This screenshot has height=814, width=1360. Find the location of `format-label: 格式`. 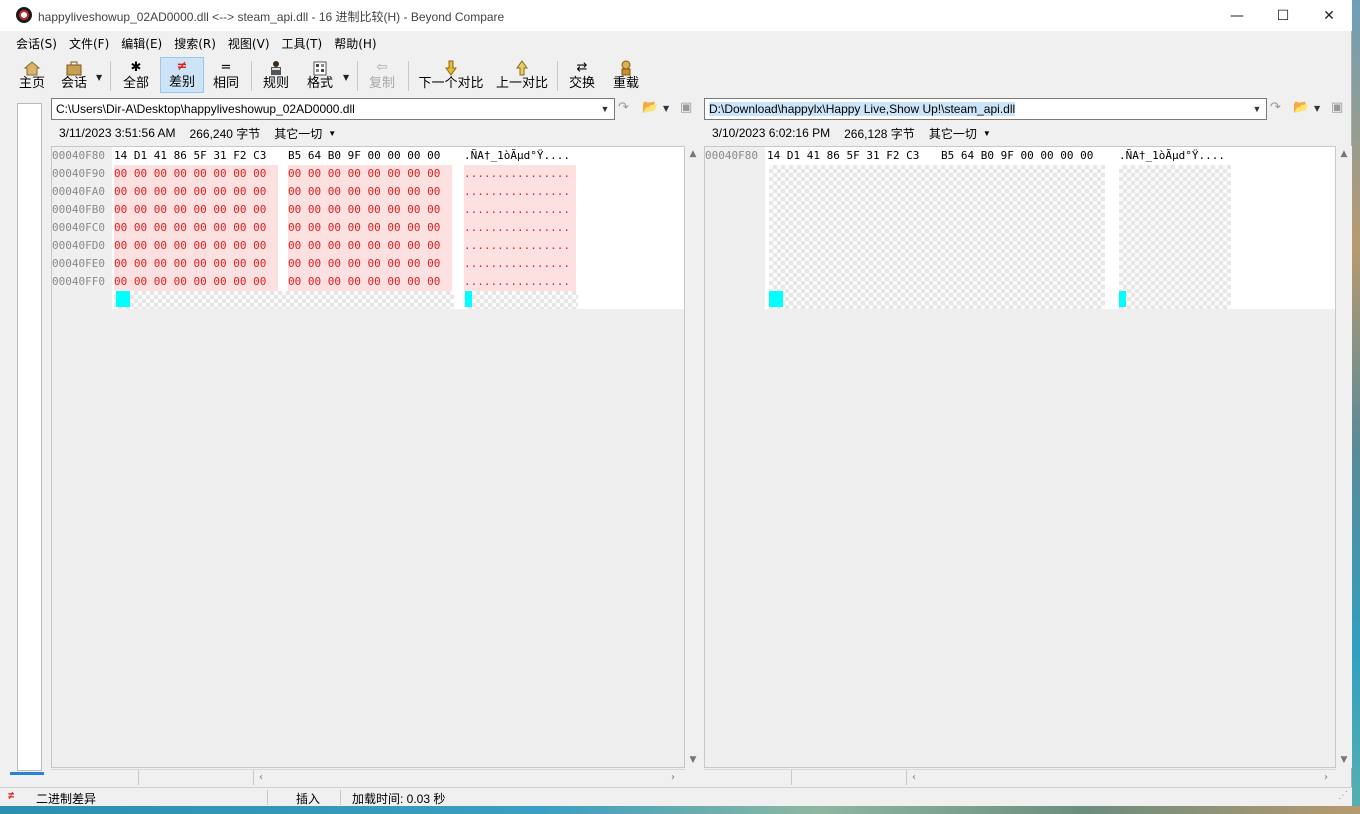

format-label: 格式 is located at coordinates (319, 83).